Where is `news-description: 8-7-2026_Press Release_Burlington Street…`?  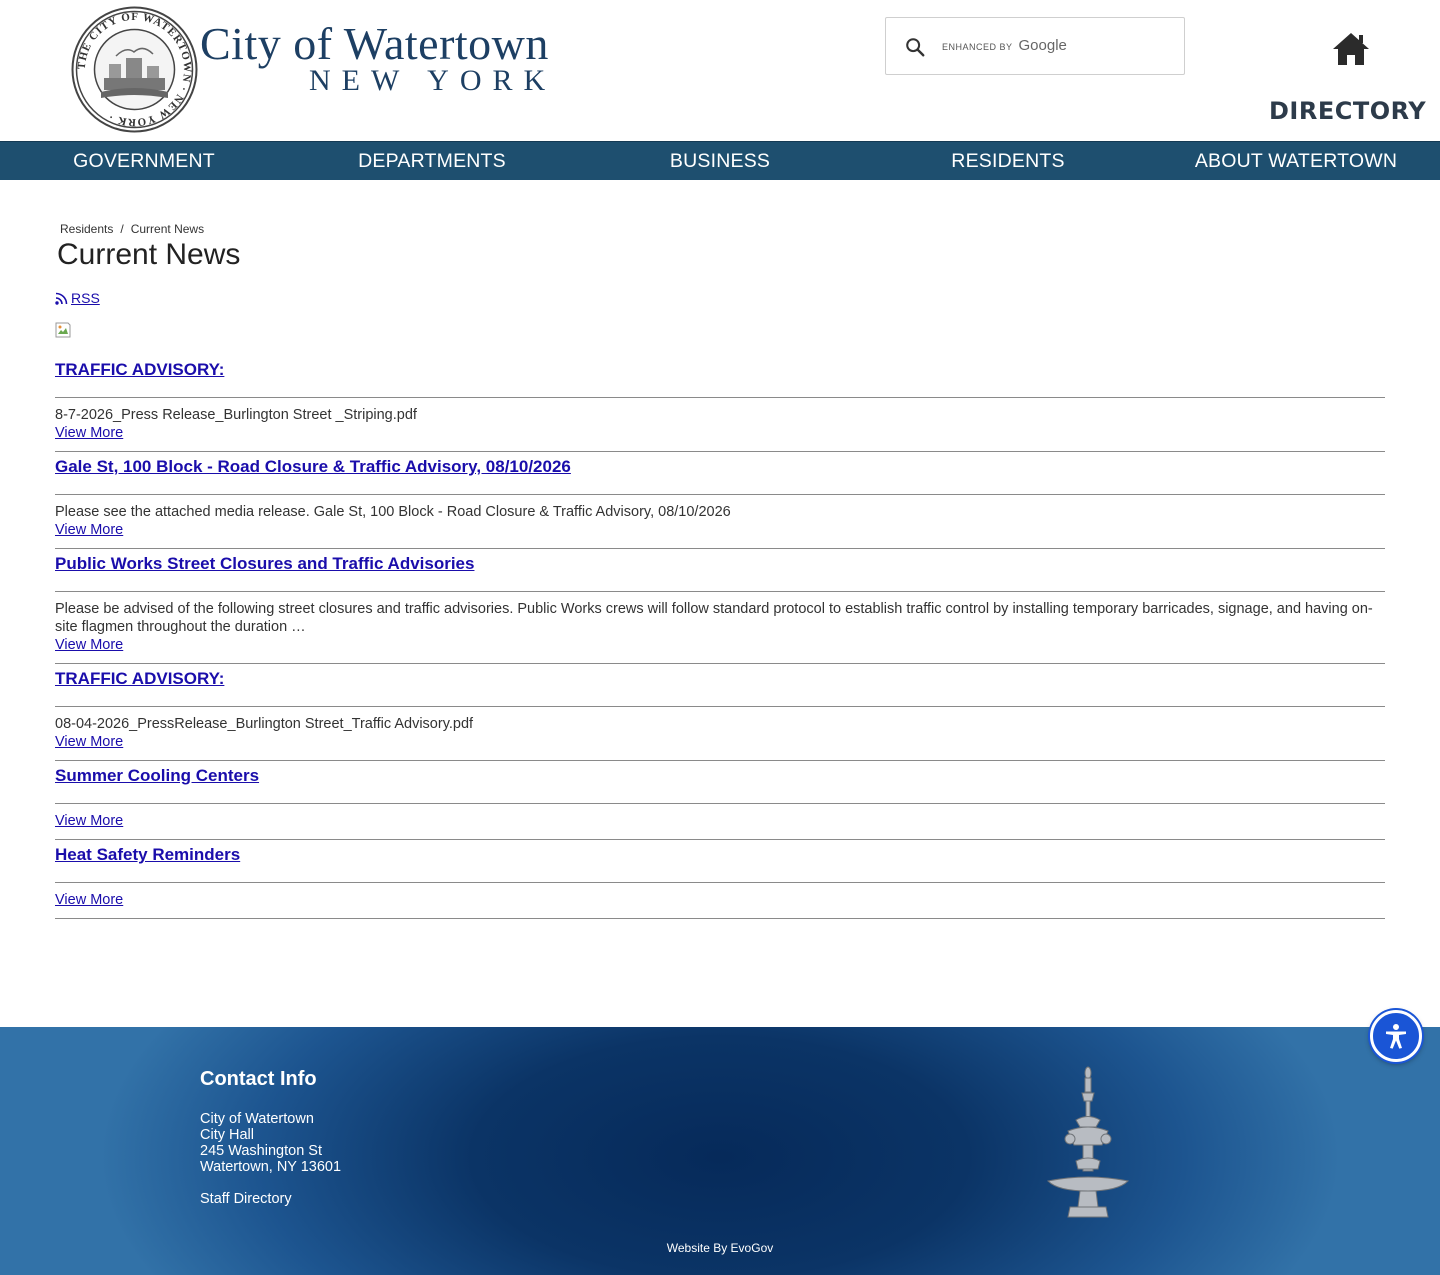
news-description: 8-7-2026_Press Release_Burlington Street… is located at coordinates (236, 415).